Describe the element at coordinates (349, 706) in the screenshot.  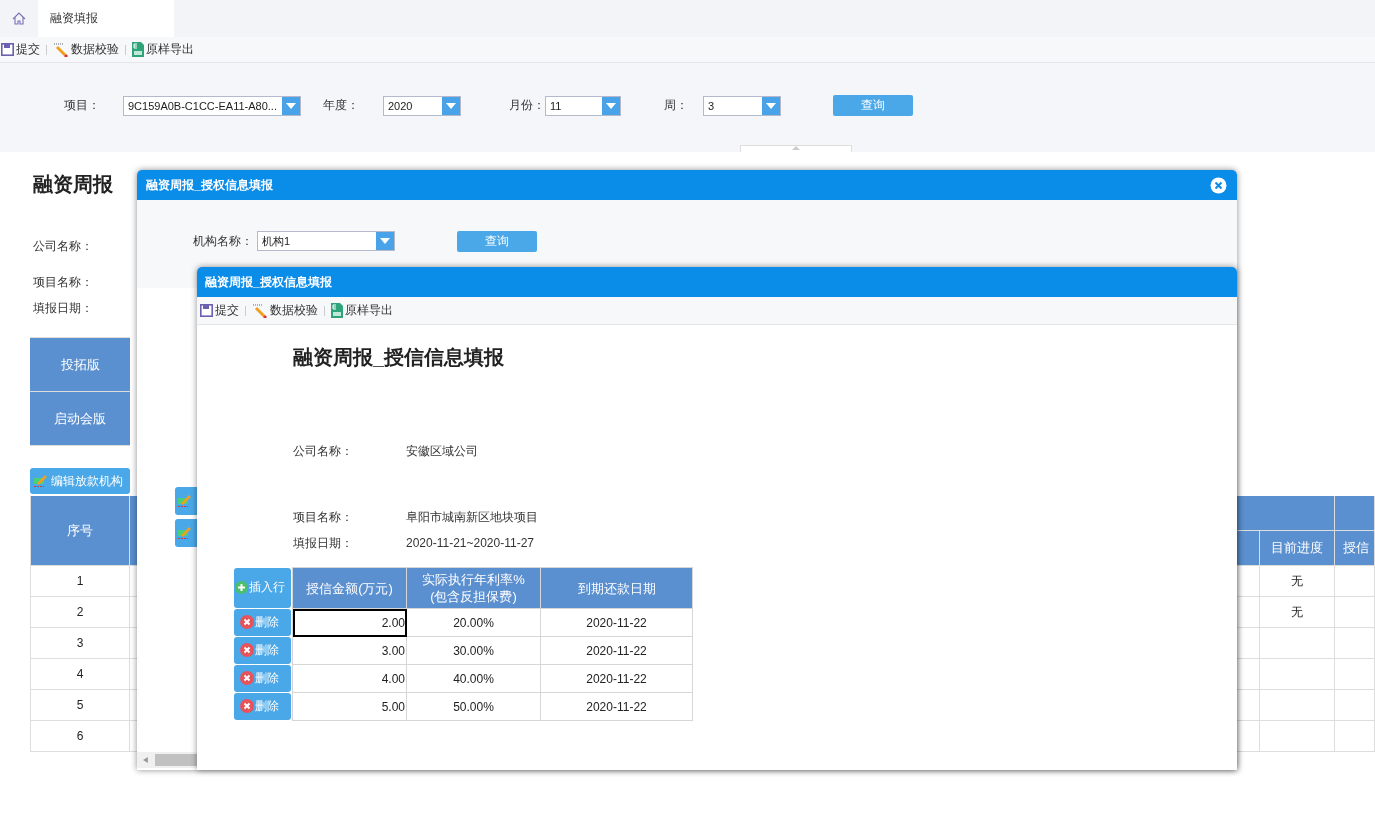
I see `amount-cell: 5.00` at that location.